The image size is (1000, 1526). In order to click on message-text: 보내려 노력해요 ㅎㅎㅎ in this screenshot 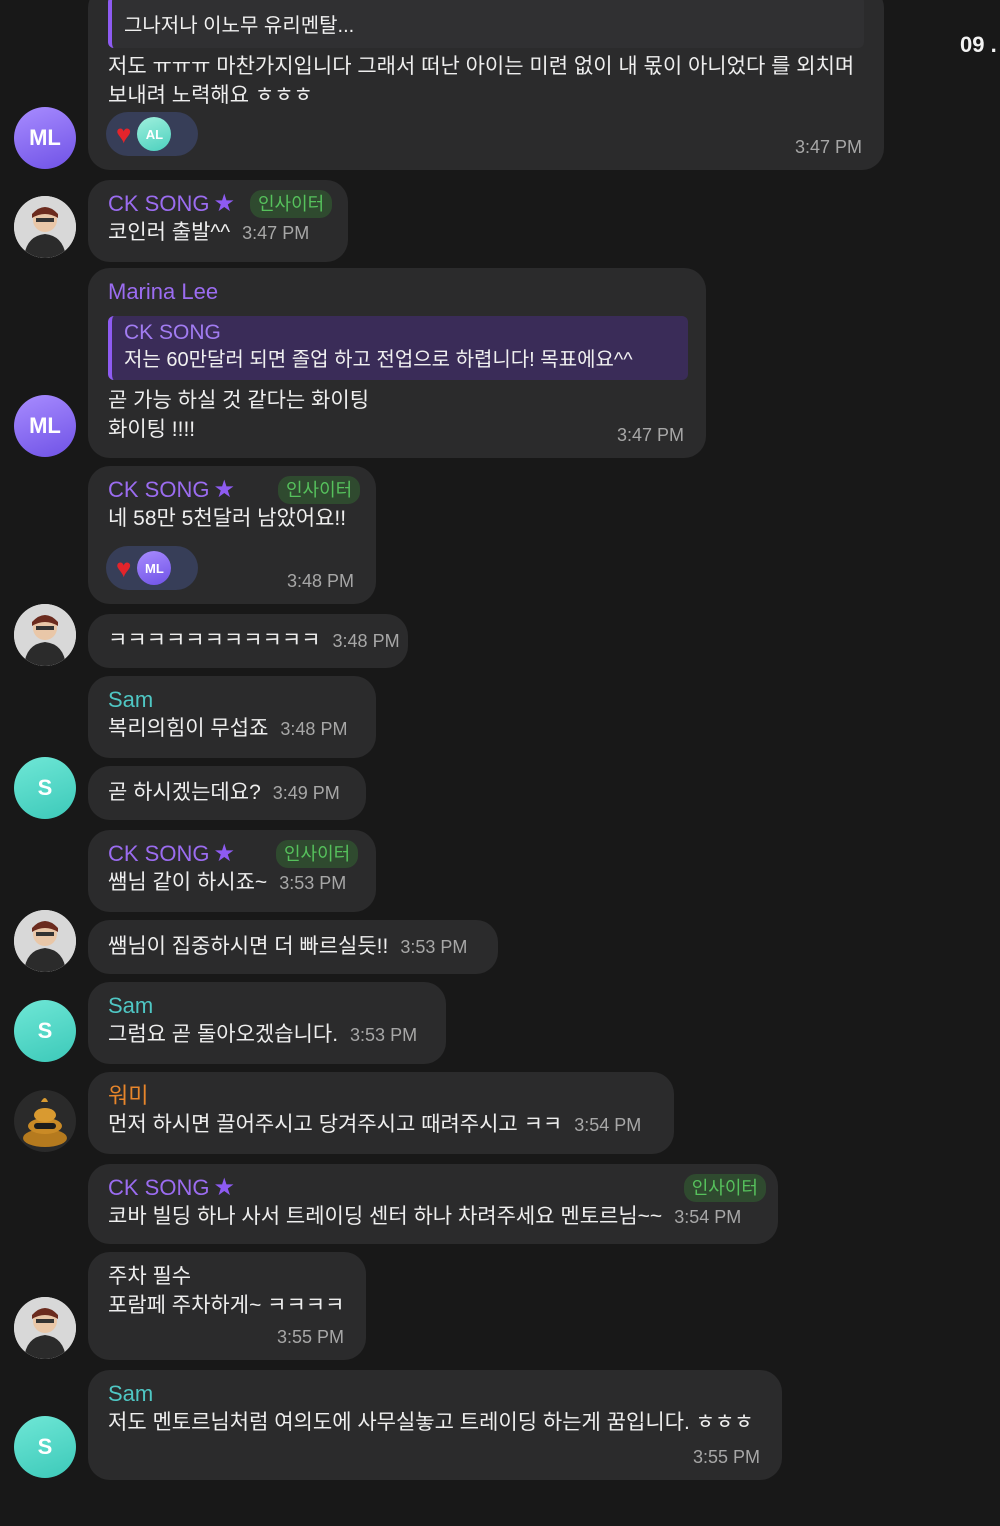, I will do `click(210, 95)`.